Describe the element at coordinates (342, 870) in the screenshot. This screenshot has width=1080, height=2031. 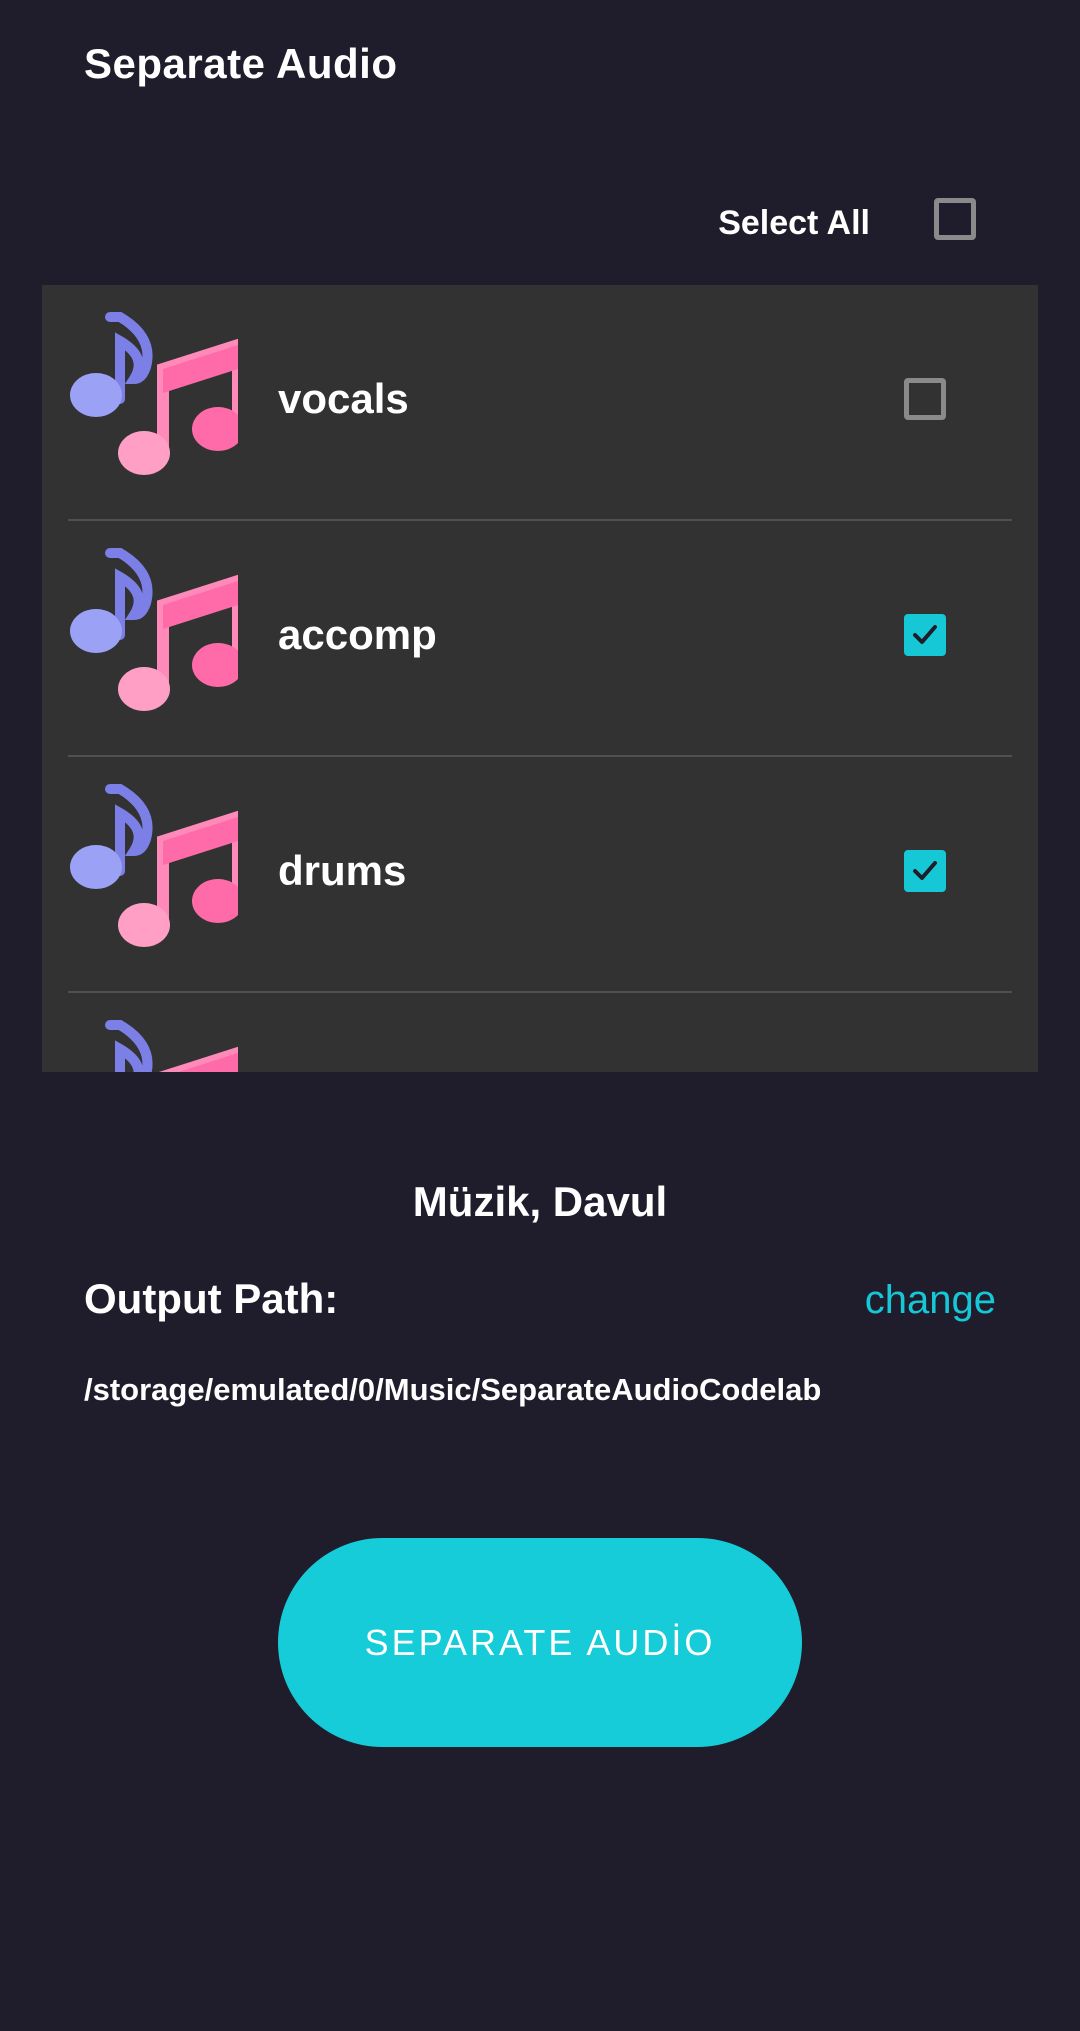
I see `track-name: drums` at that location.